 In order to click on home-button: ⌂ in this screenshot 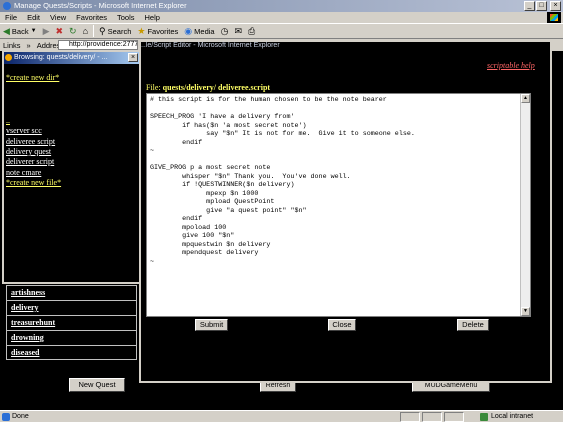, I will do `click(85, 31)`.